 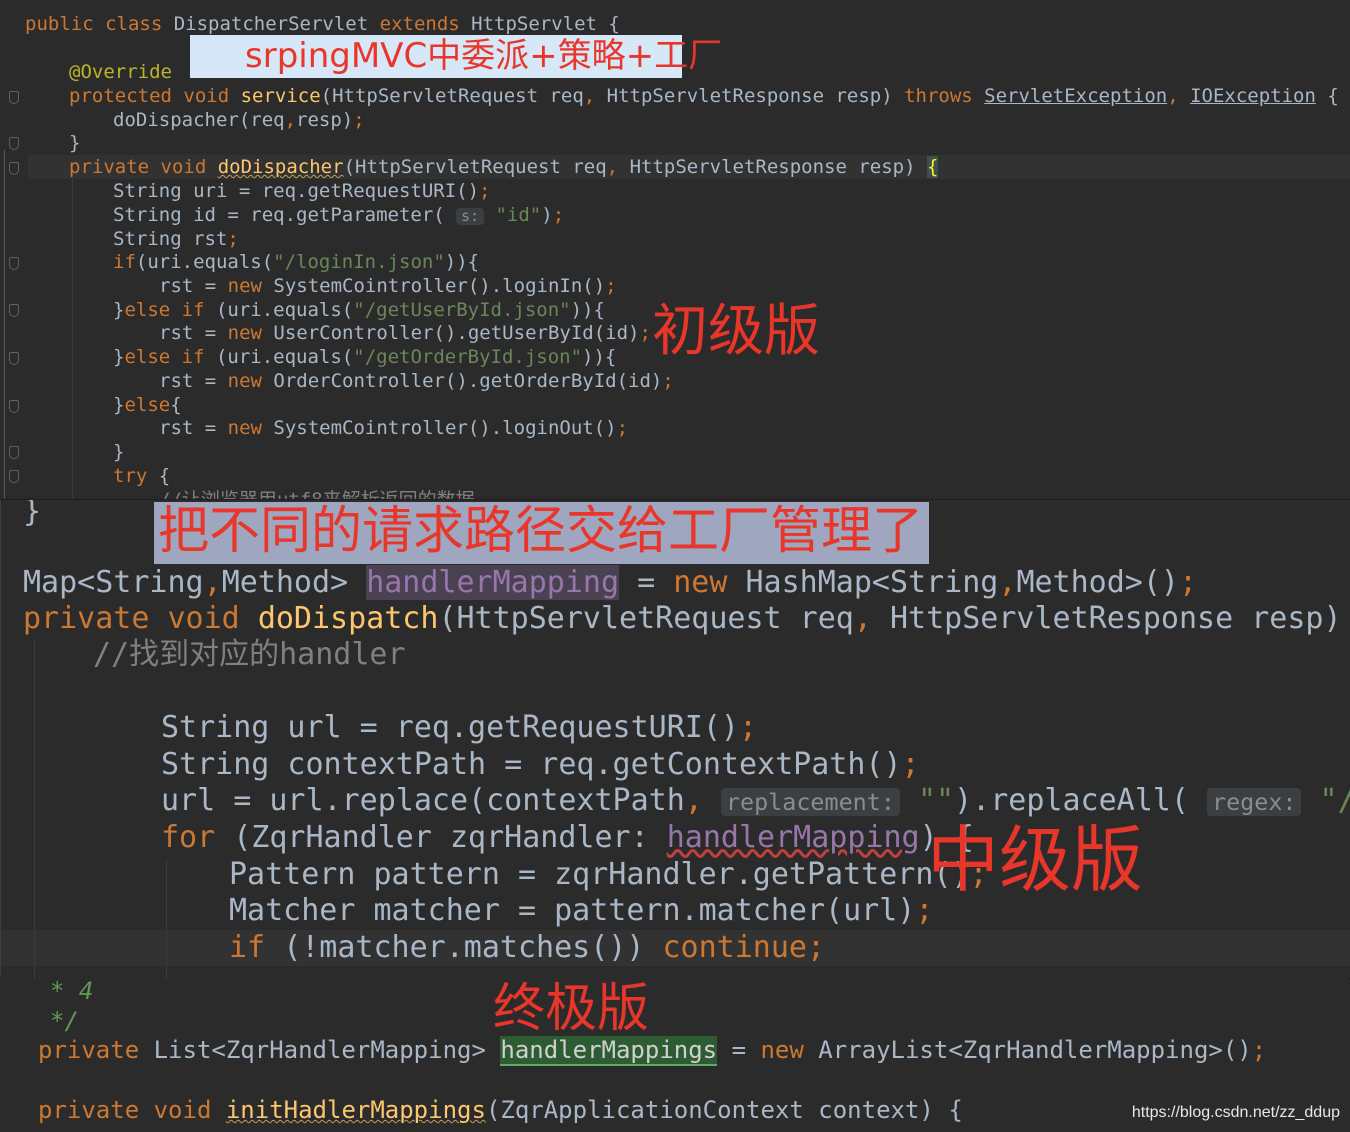 I want to click on code-line: String url = req.getRequestURI();, so click(x=459, y=728).